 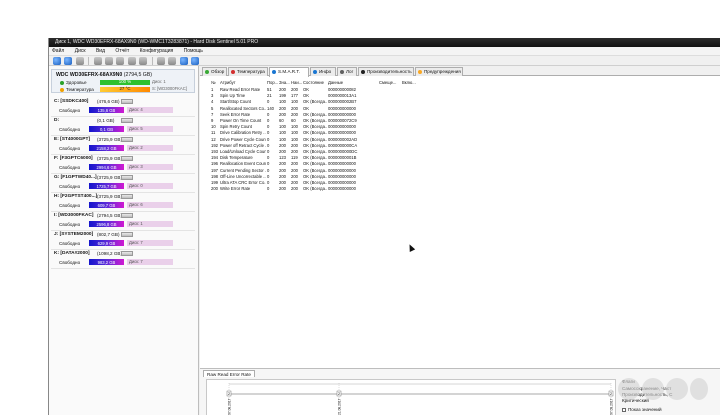 I want to click on drive-1-icon, so click(x=97, y=61).